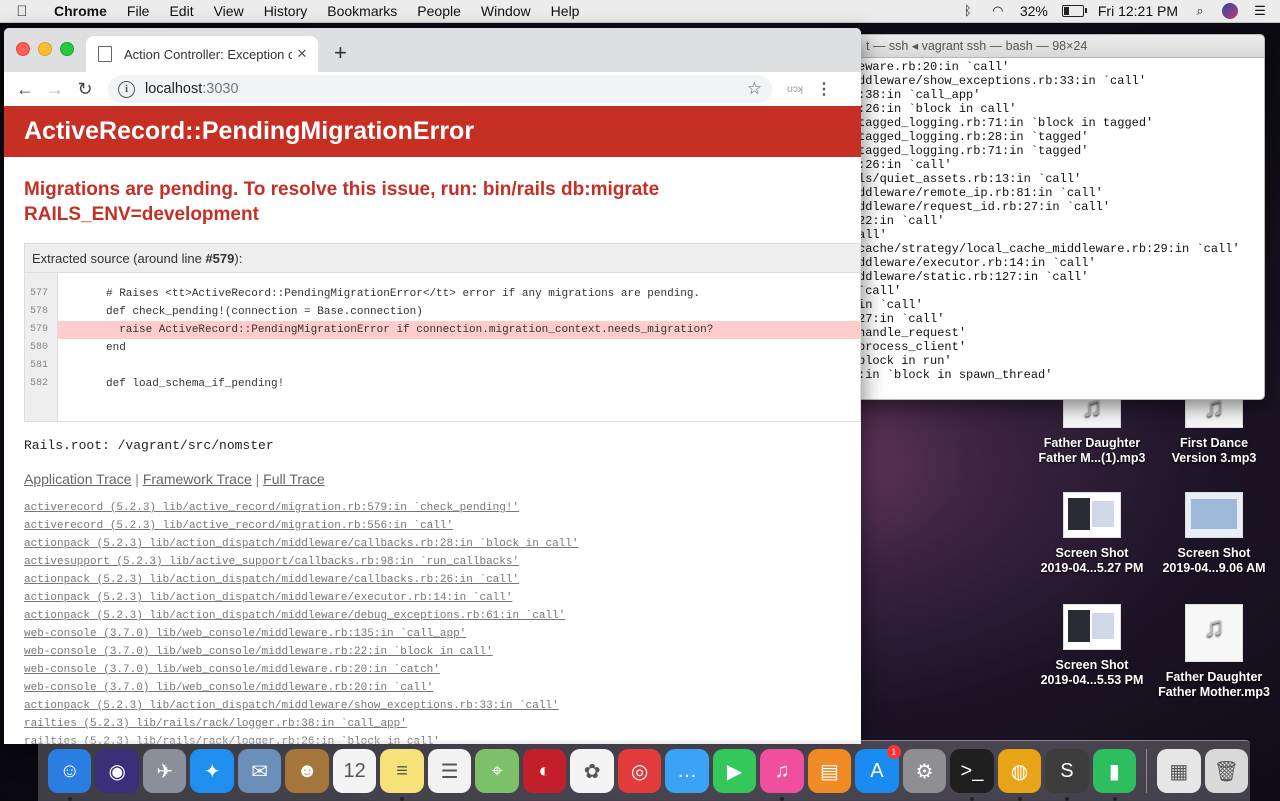 The image size is (1280, 801). Describe the element at coordinates (1074, 11) in the screenshot. I see `battery-icon` at that location.